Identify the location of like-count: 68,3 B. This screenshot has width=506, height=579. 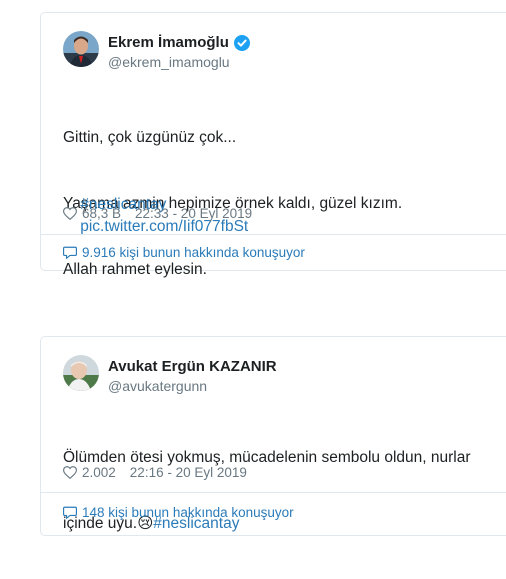
(101, 213).